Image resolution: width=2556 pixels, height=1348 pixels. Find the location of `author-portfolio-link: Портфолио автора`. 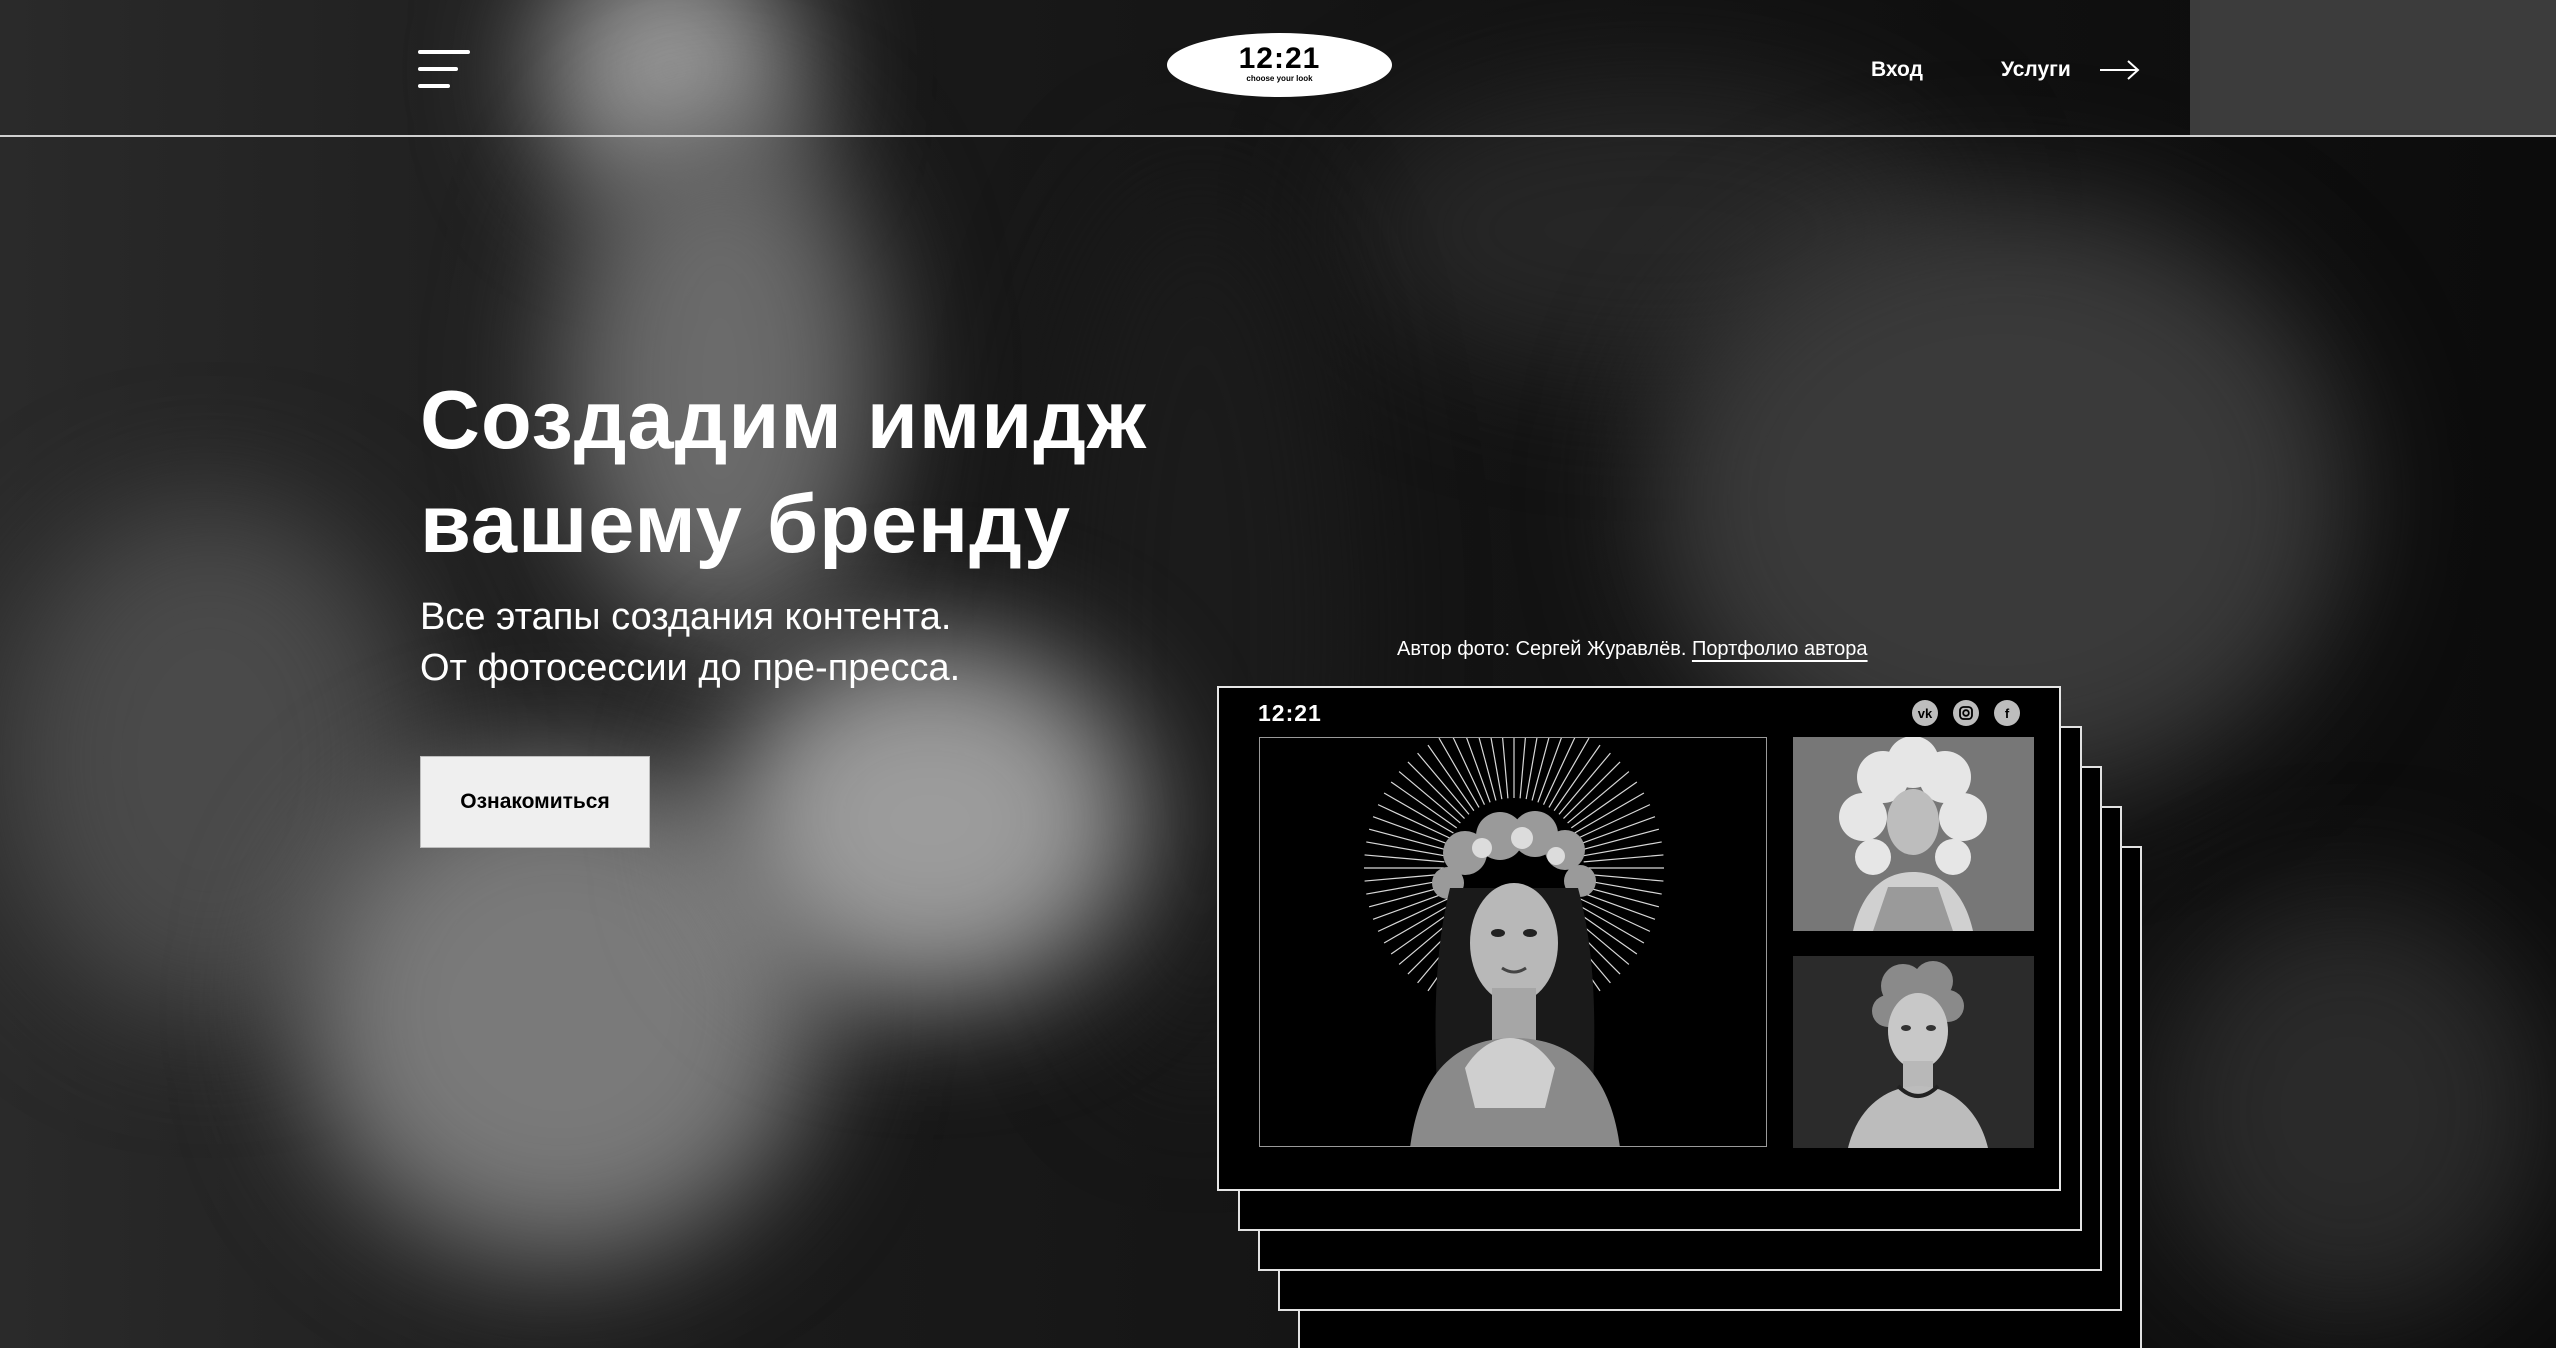

author-portfolio-link: Портфолио автора is located at coordinates (1780, 649).